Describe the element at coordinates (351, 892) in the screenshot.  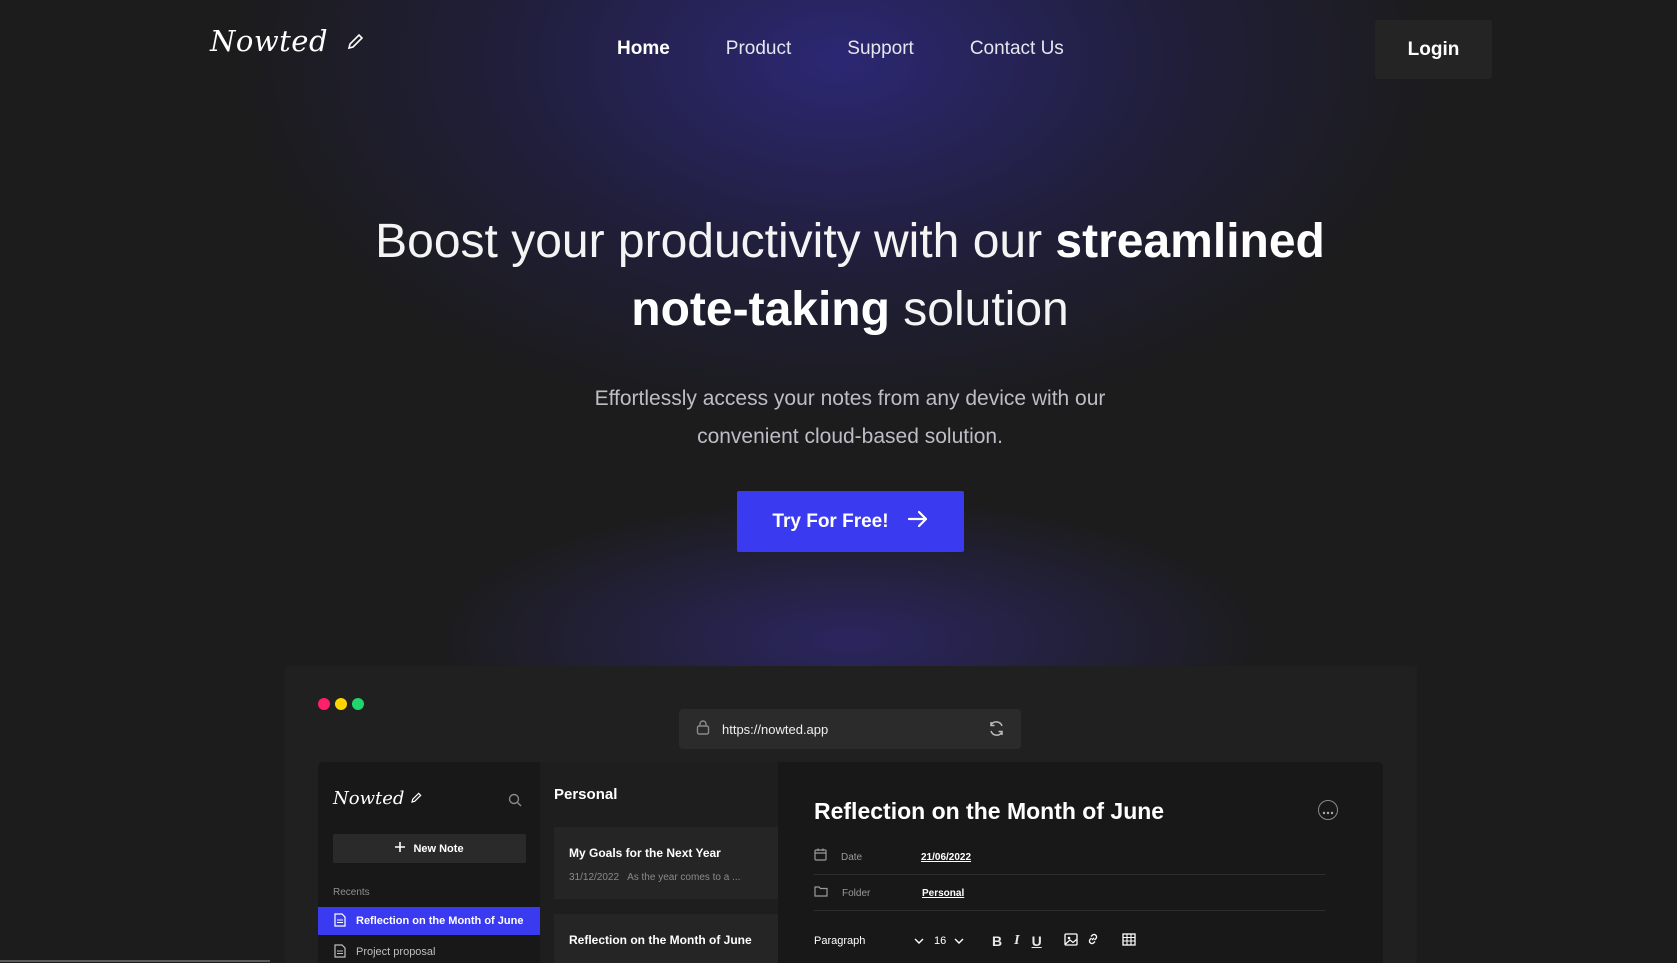
I see `recents-heading: Recents` at that location.